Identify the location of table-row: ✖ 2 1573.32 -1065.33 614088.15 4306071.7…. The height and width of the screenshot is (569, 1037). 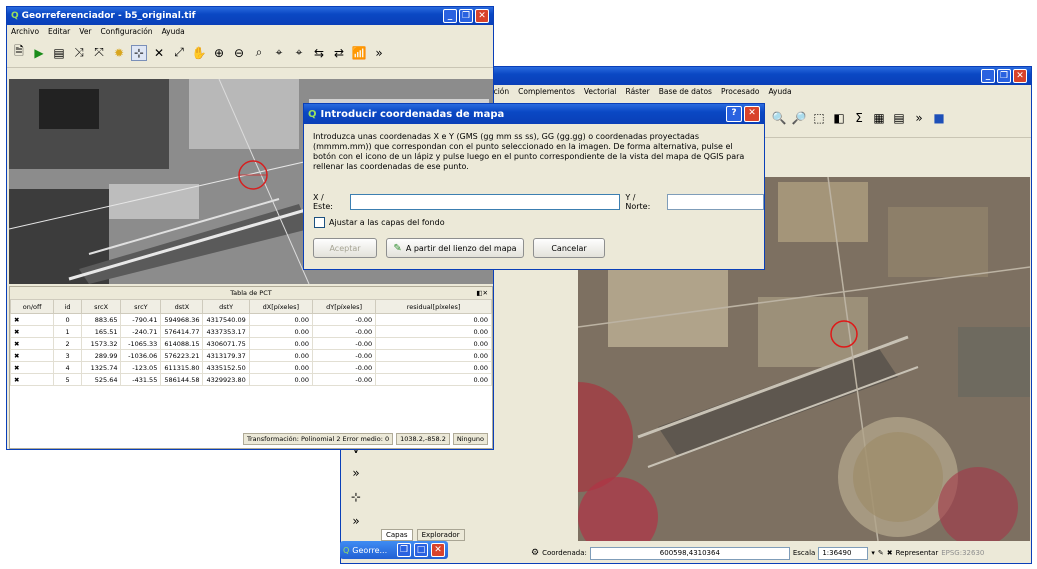
(250, 343).